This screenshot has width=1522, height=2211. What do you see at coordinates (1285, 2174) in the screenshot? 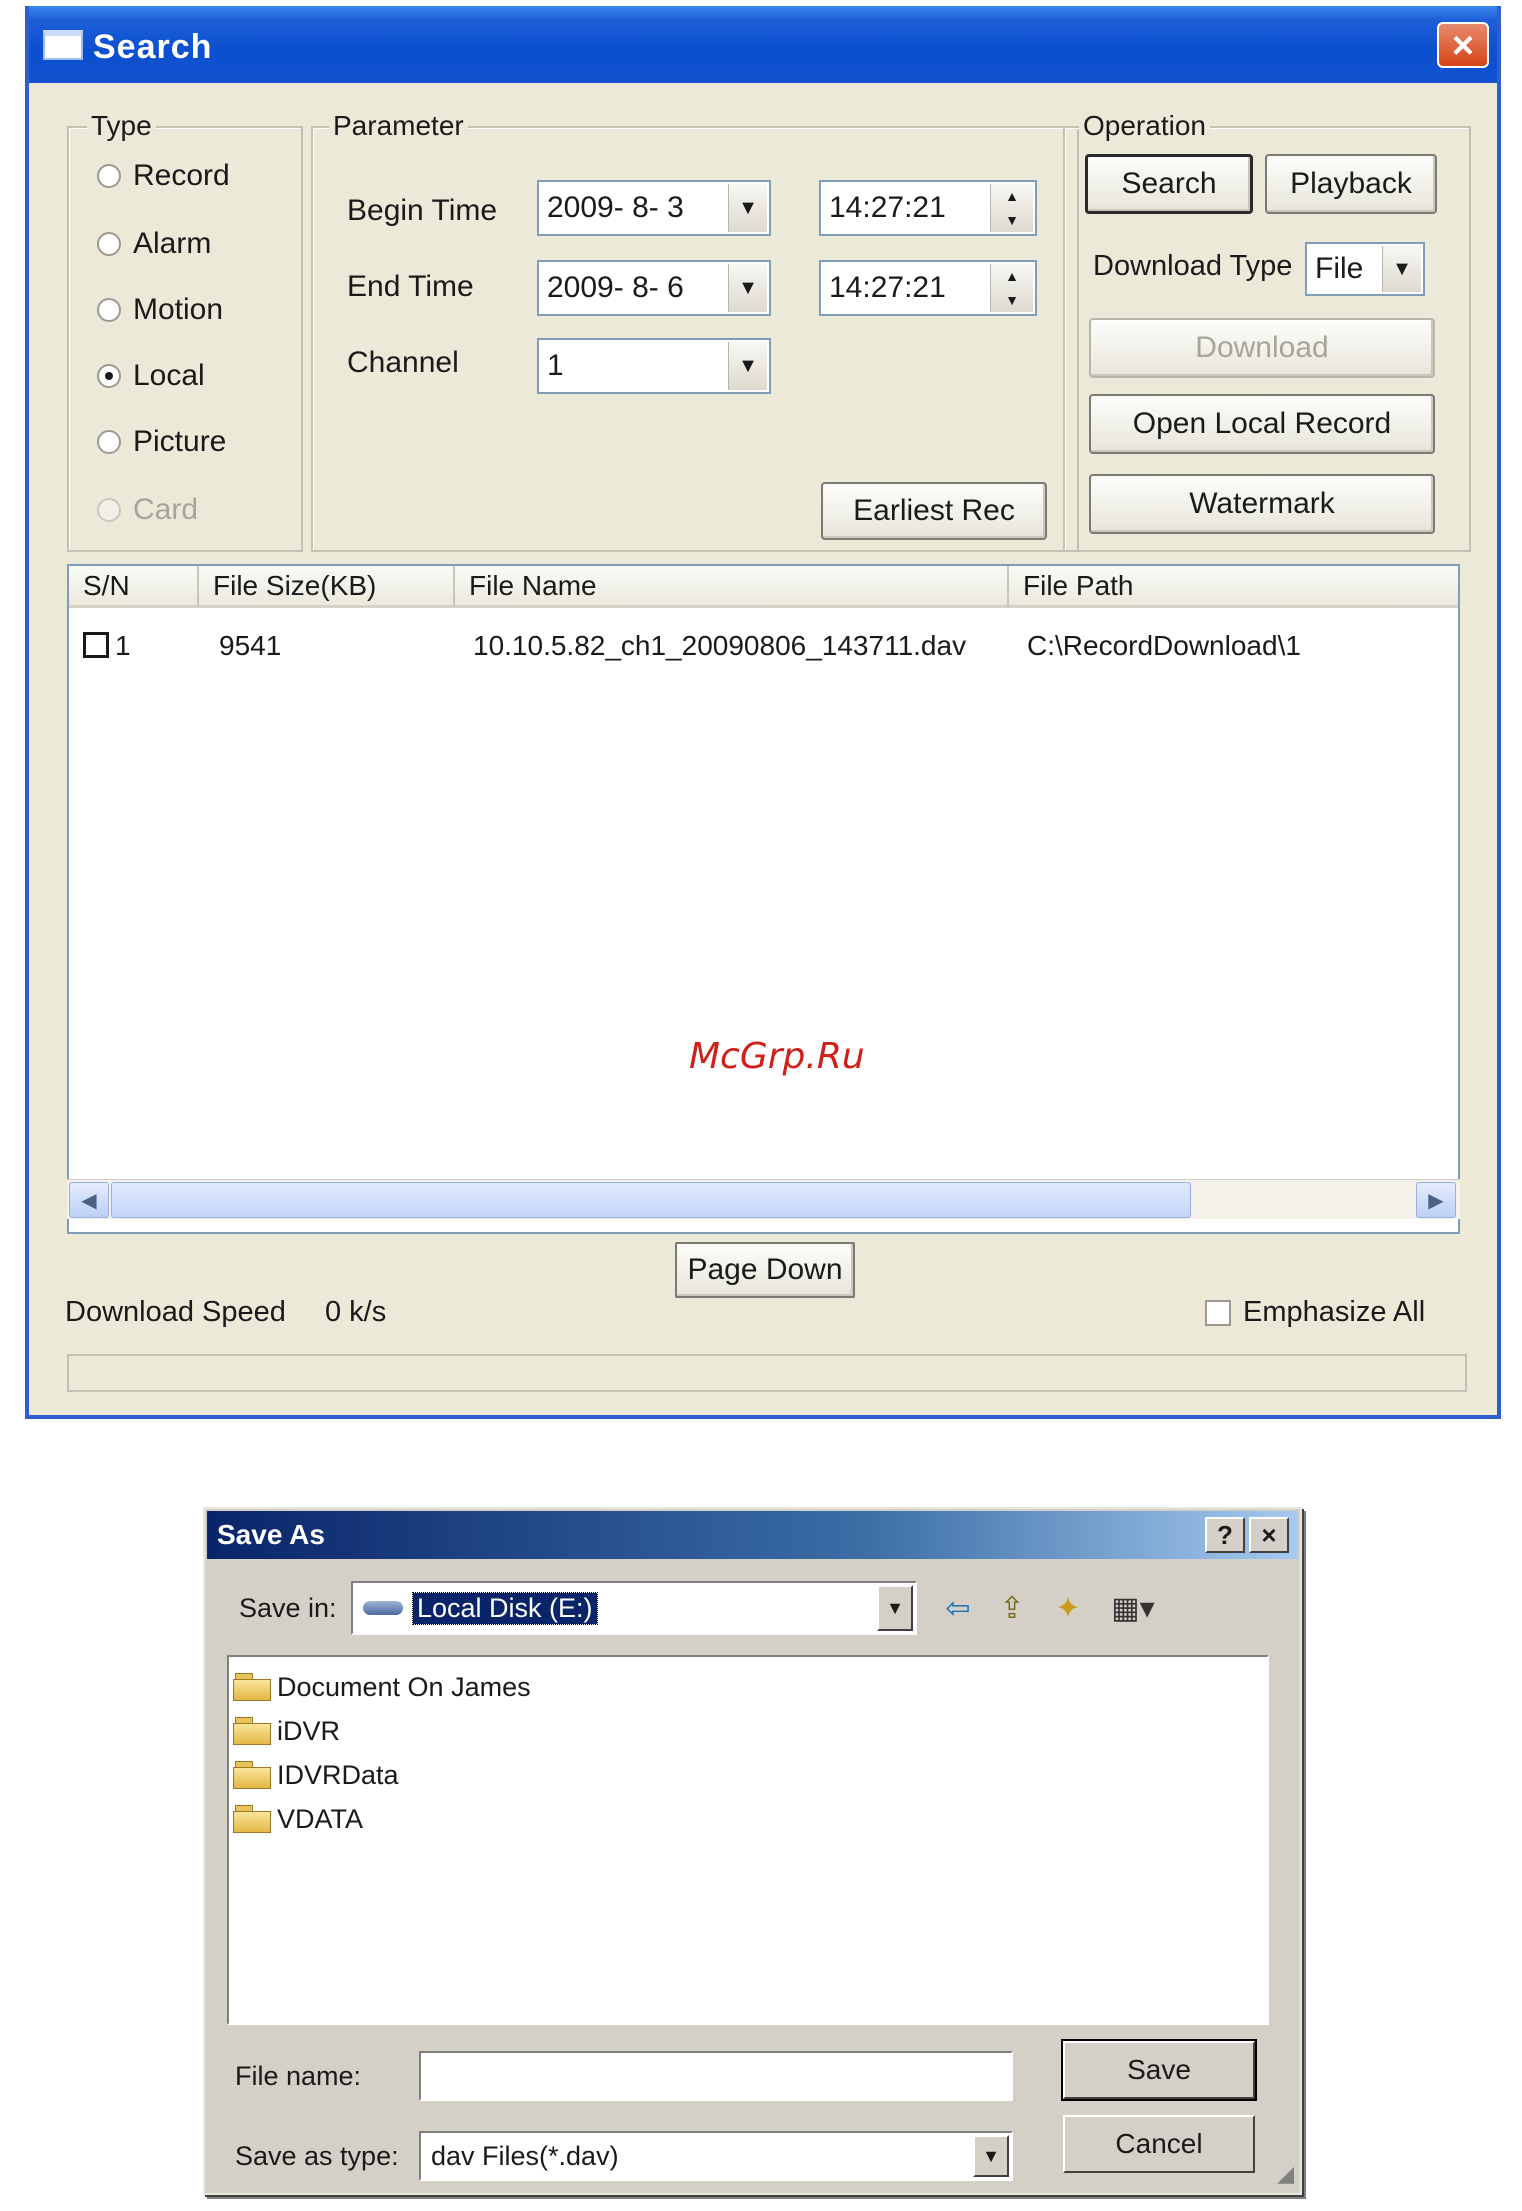
I see `resize-grip-icon: ◢` at bounding box center [1285, 2174].